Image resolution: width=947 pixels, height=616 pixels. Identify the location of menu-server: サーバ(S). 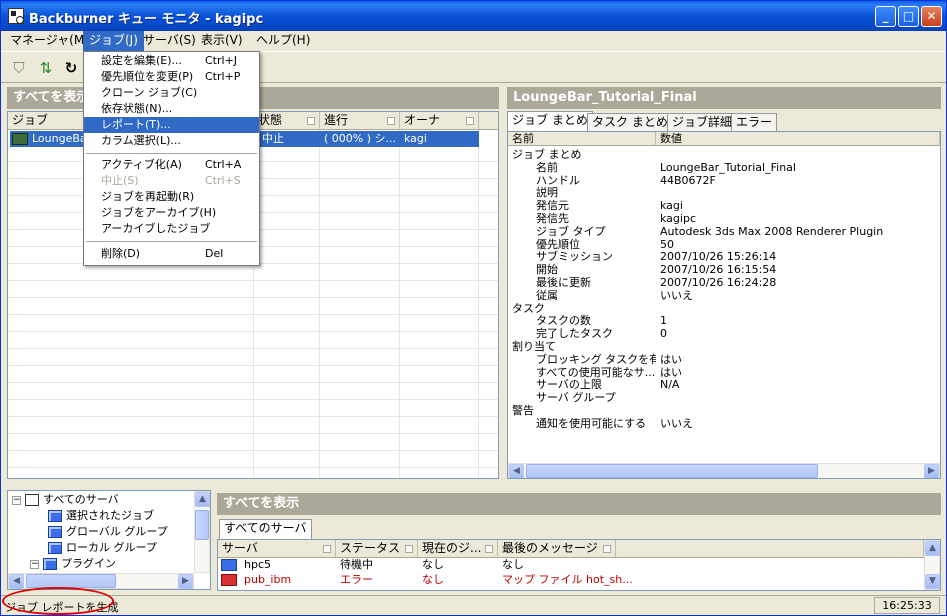
(169, 41).